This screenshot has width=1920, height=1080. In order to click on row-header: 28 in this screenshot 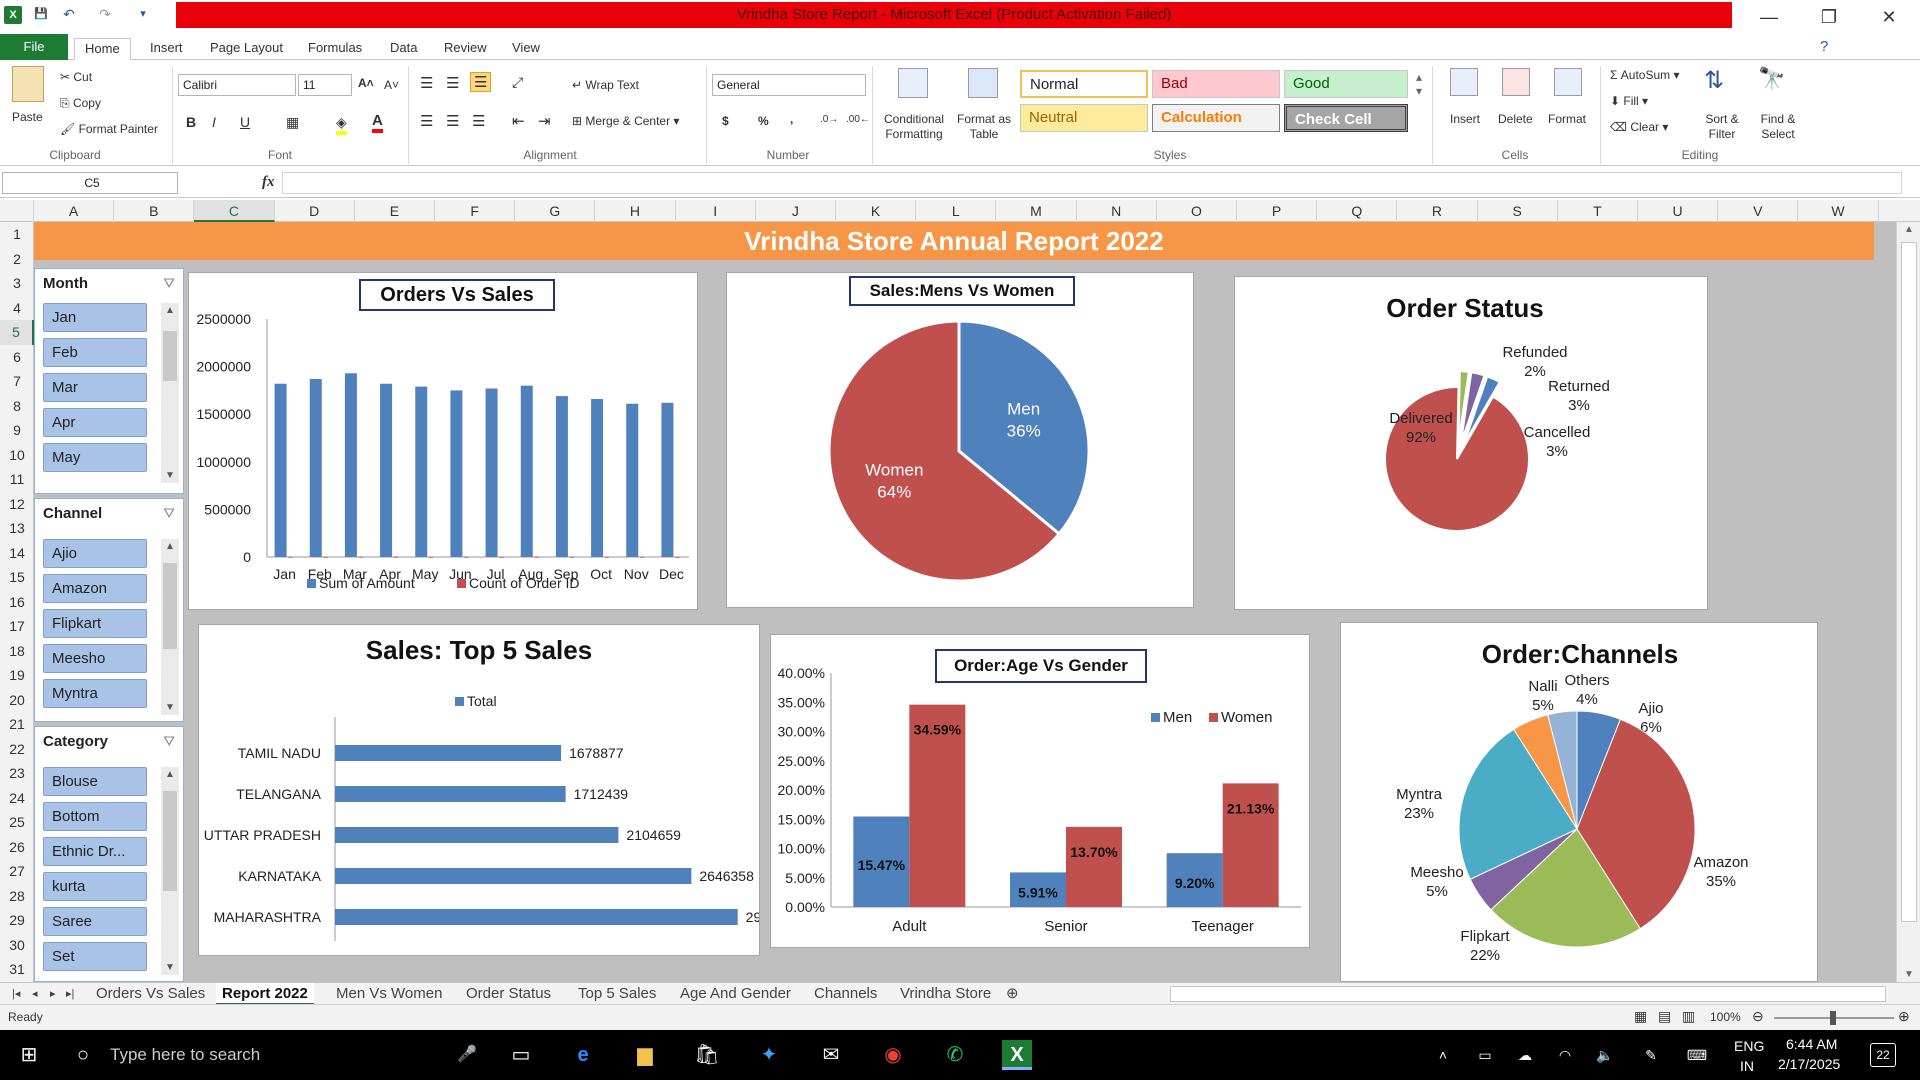, I will do `click(17, 896)`.